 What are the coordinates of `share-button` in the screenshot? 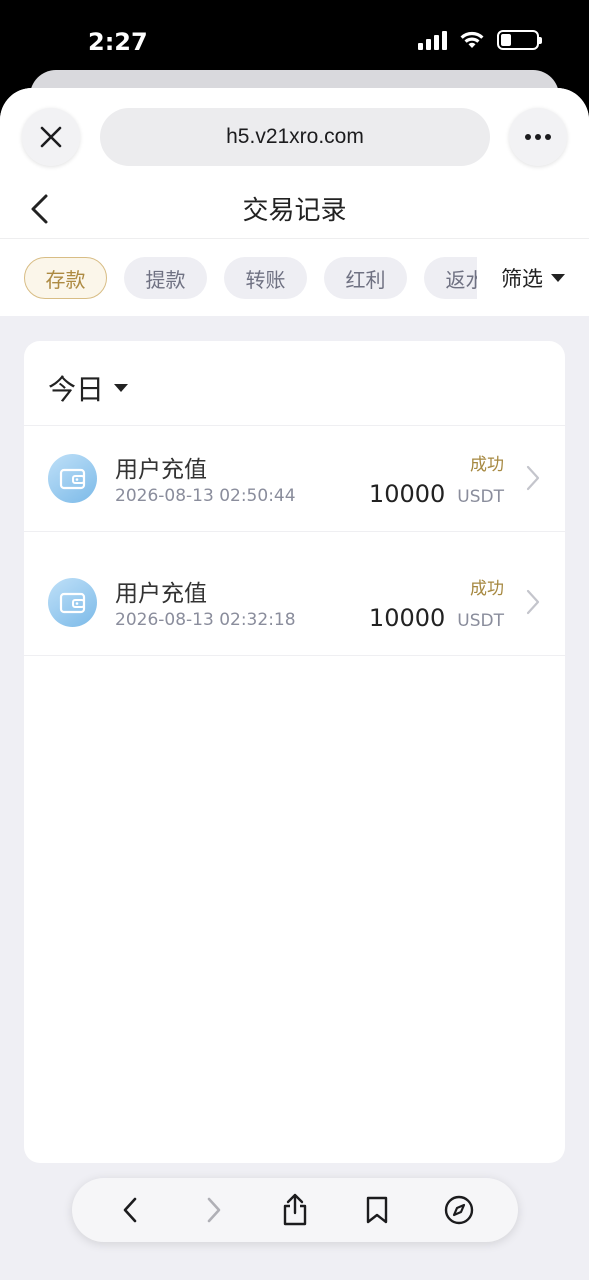 It's located at (295, 1210).